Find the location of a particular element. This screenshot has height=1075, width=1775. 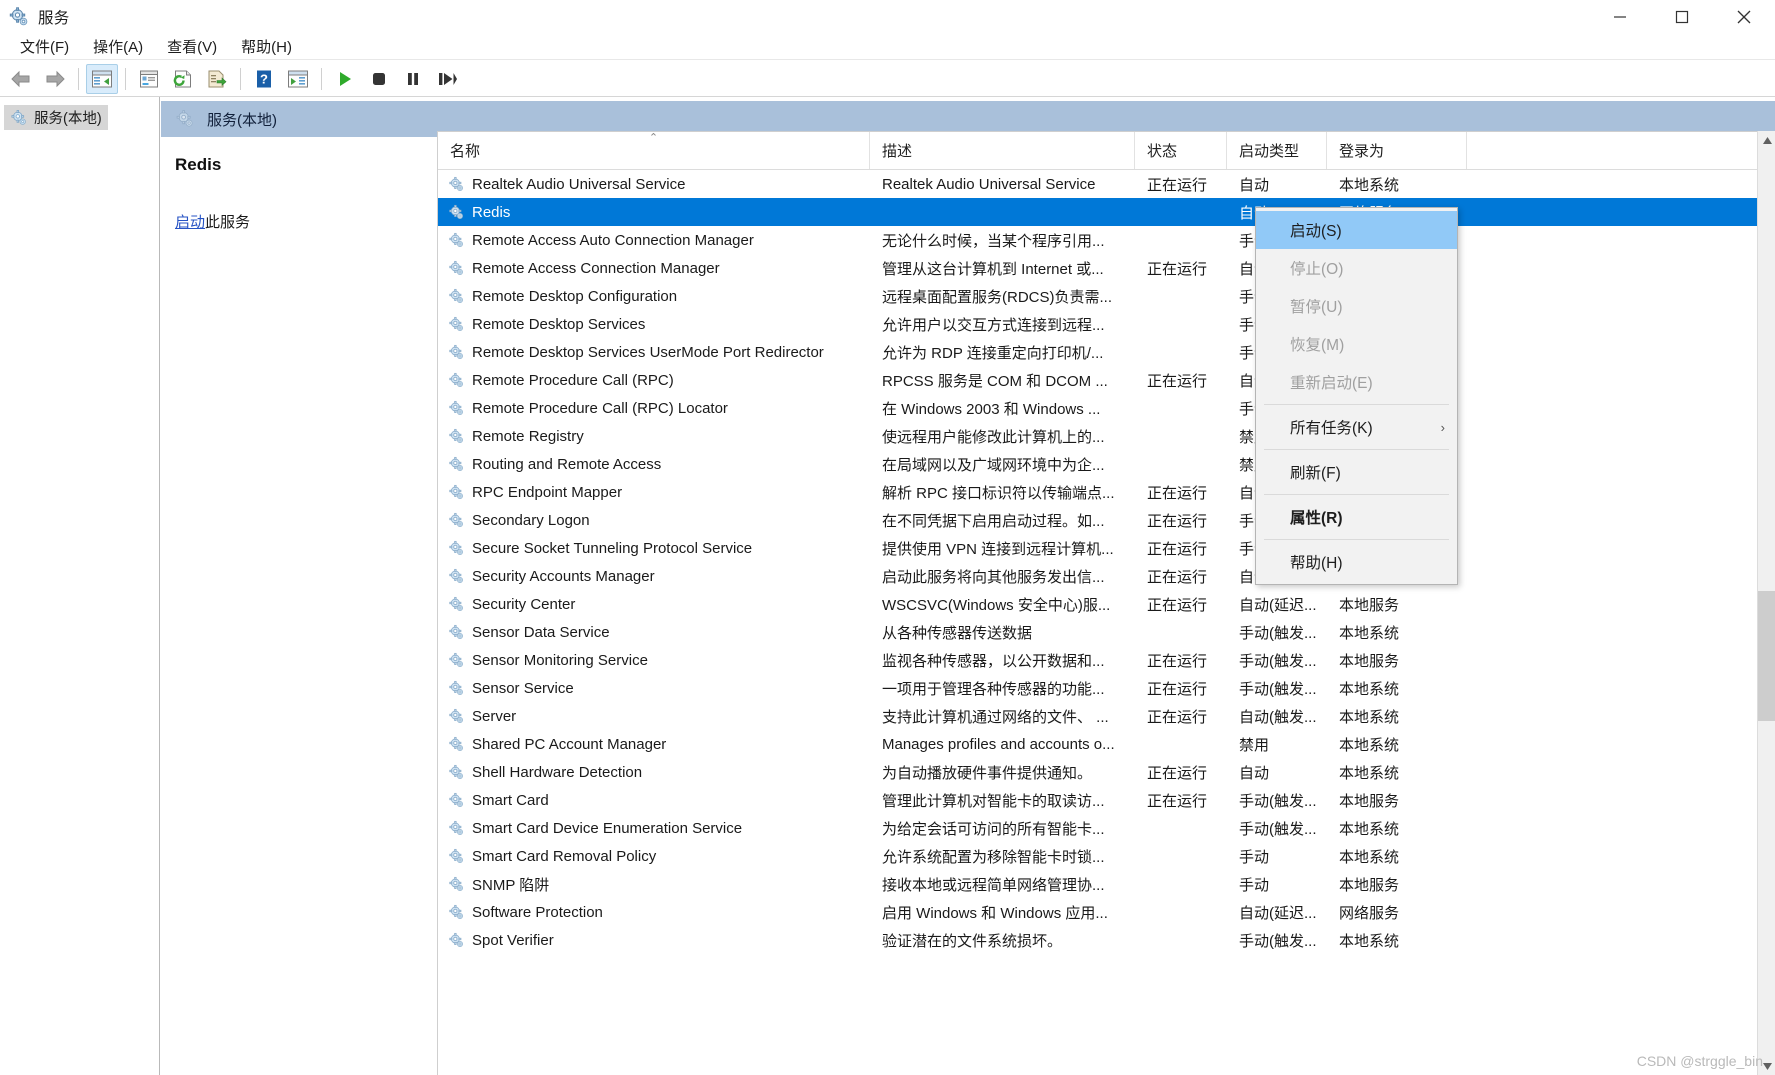

window-title: 服务 is located at coordinates (54, 18).